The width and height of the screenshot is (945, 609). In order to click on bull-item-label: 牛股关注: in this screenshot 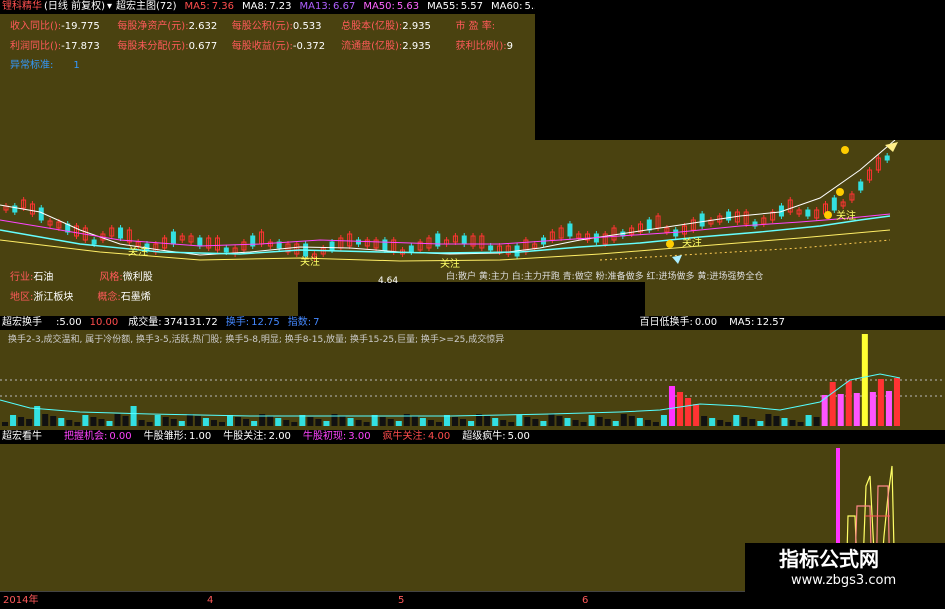, I will do `click(245, 436)`.